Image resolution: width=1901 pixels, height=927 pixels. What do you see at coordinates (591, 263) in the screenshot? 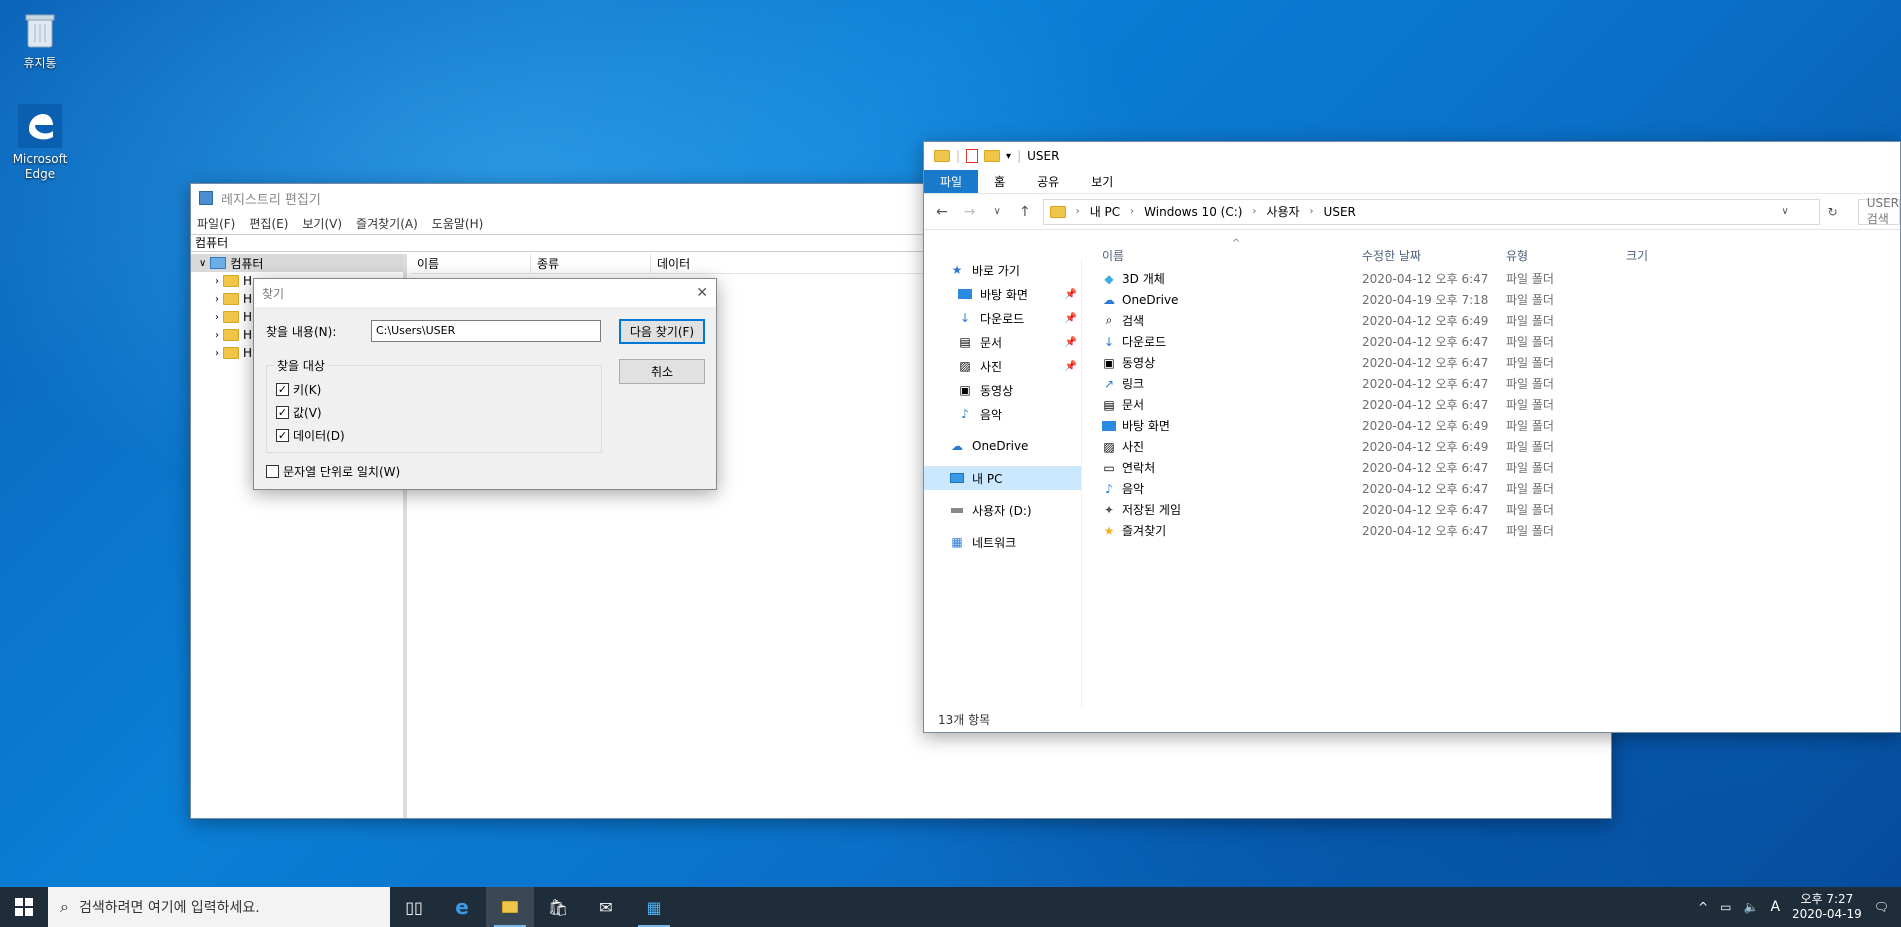
I see `column-type: 종류` at bounding box center [591, 263].